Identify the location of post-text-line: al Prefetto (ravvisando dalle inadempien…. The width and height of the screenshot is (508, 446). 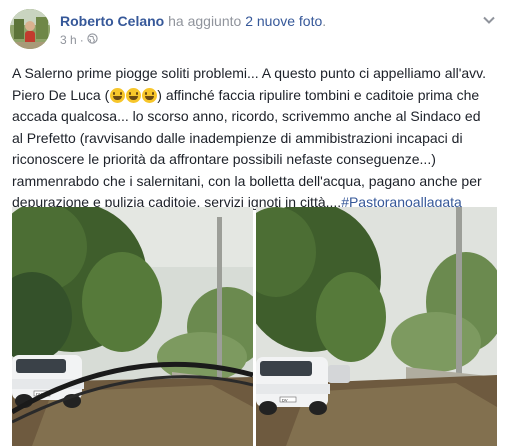
(237, 137).